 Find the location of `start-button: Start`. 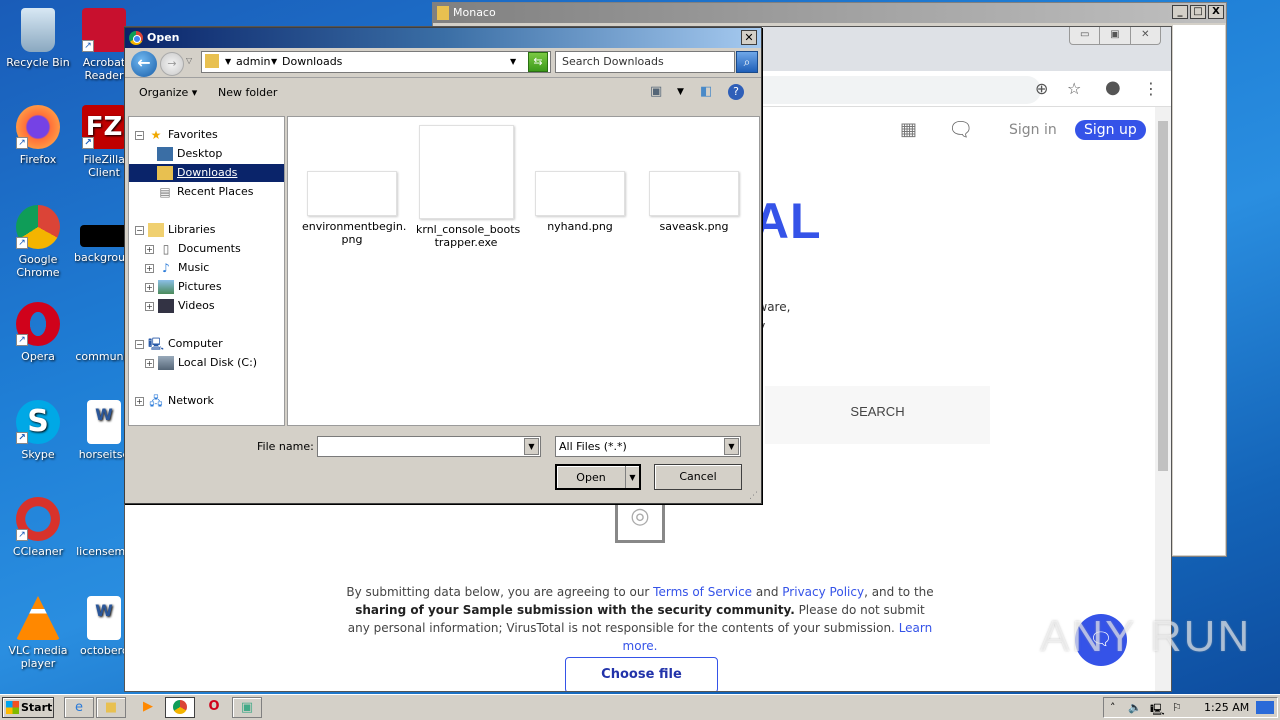

start-button: Start is located at coordinates (28, 707).